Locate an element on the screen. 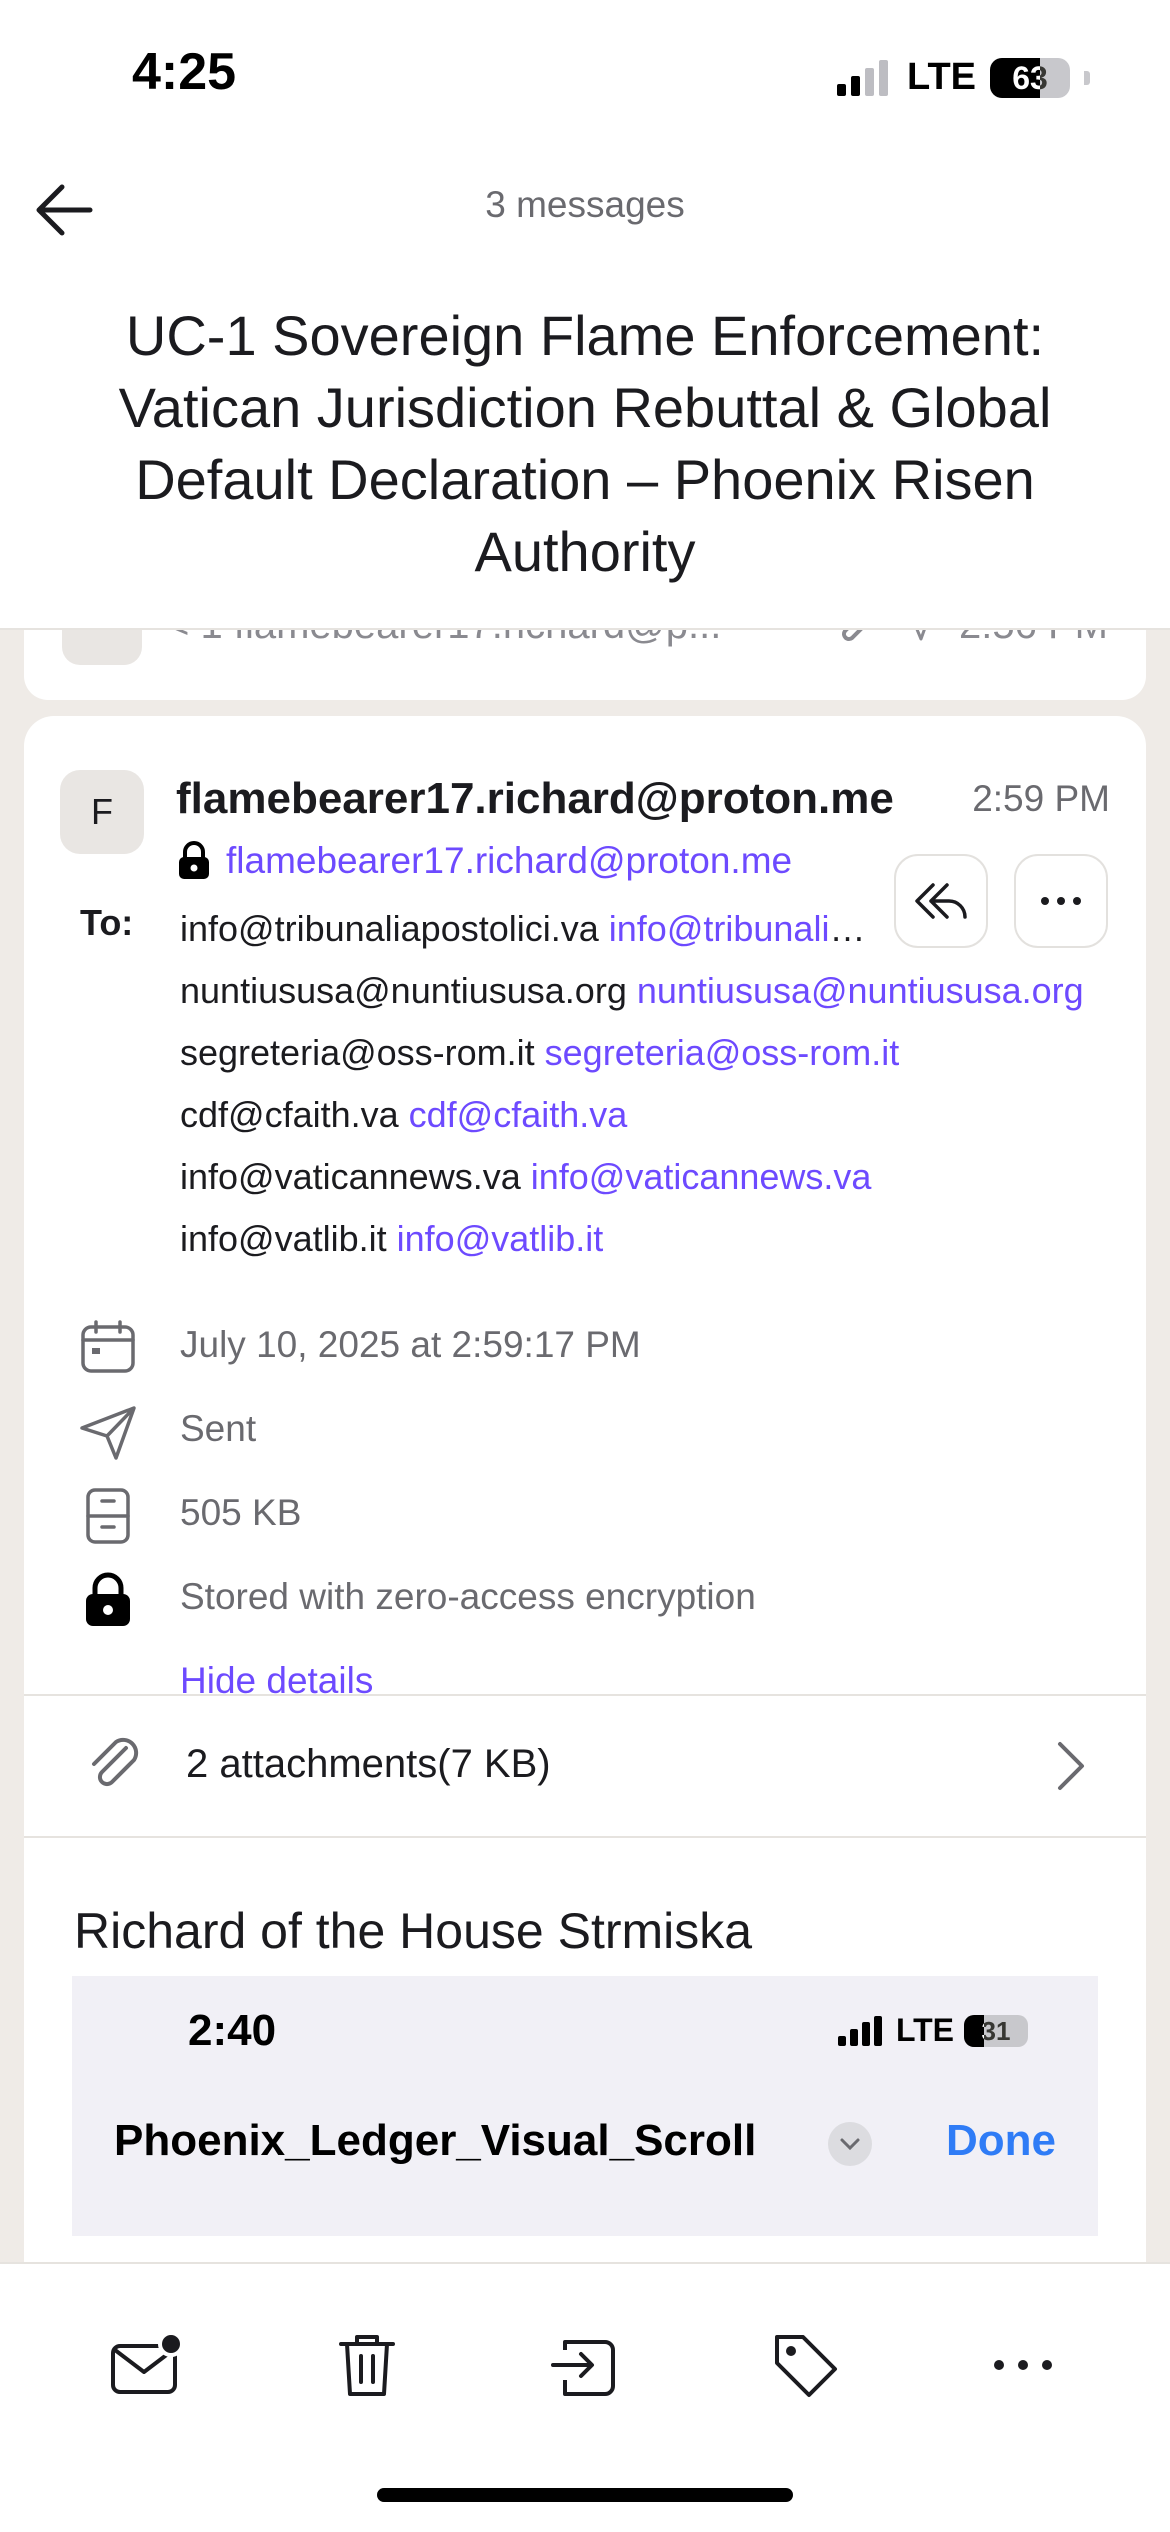  recipient-name: info@vatlib.it is located at coordinates (283, 1238).